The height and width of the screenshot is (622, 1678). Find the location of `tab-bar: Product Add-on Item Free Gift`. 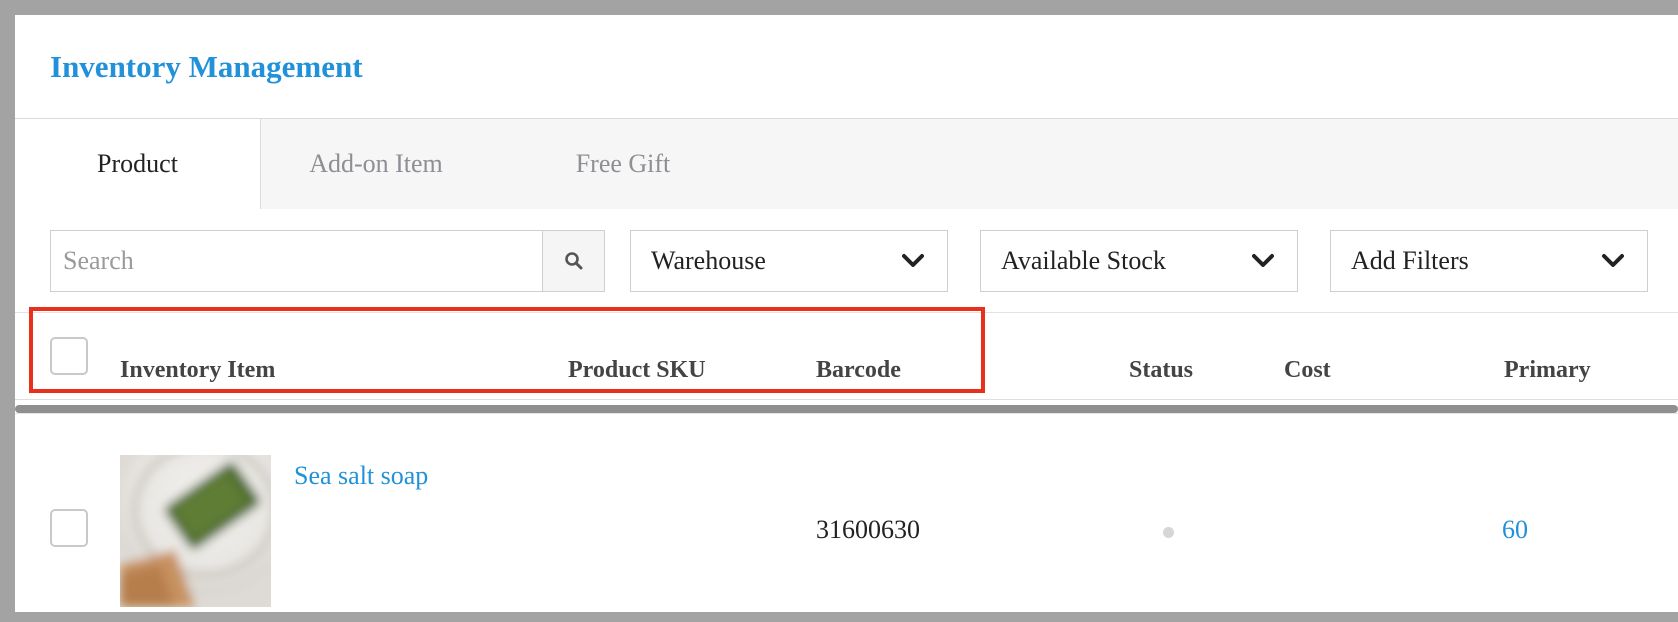

tab-bar: Product Add-on Item Free Gift is located at coordinates (846, 164).